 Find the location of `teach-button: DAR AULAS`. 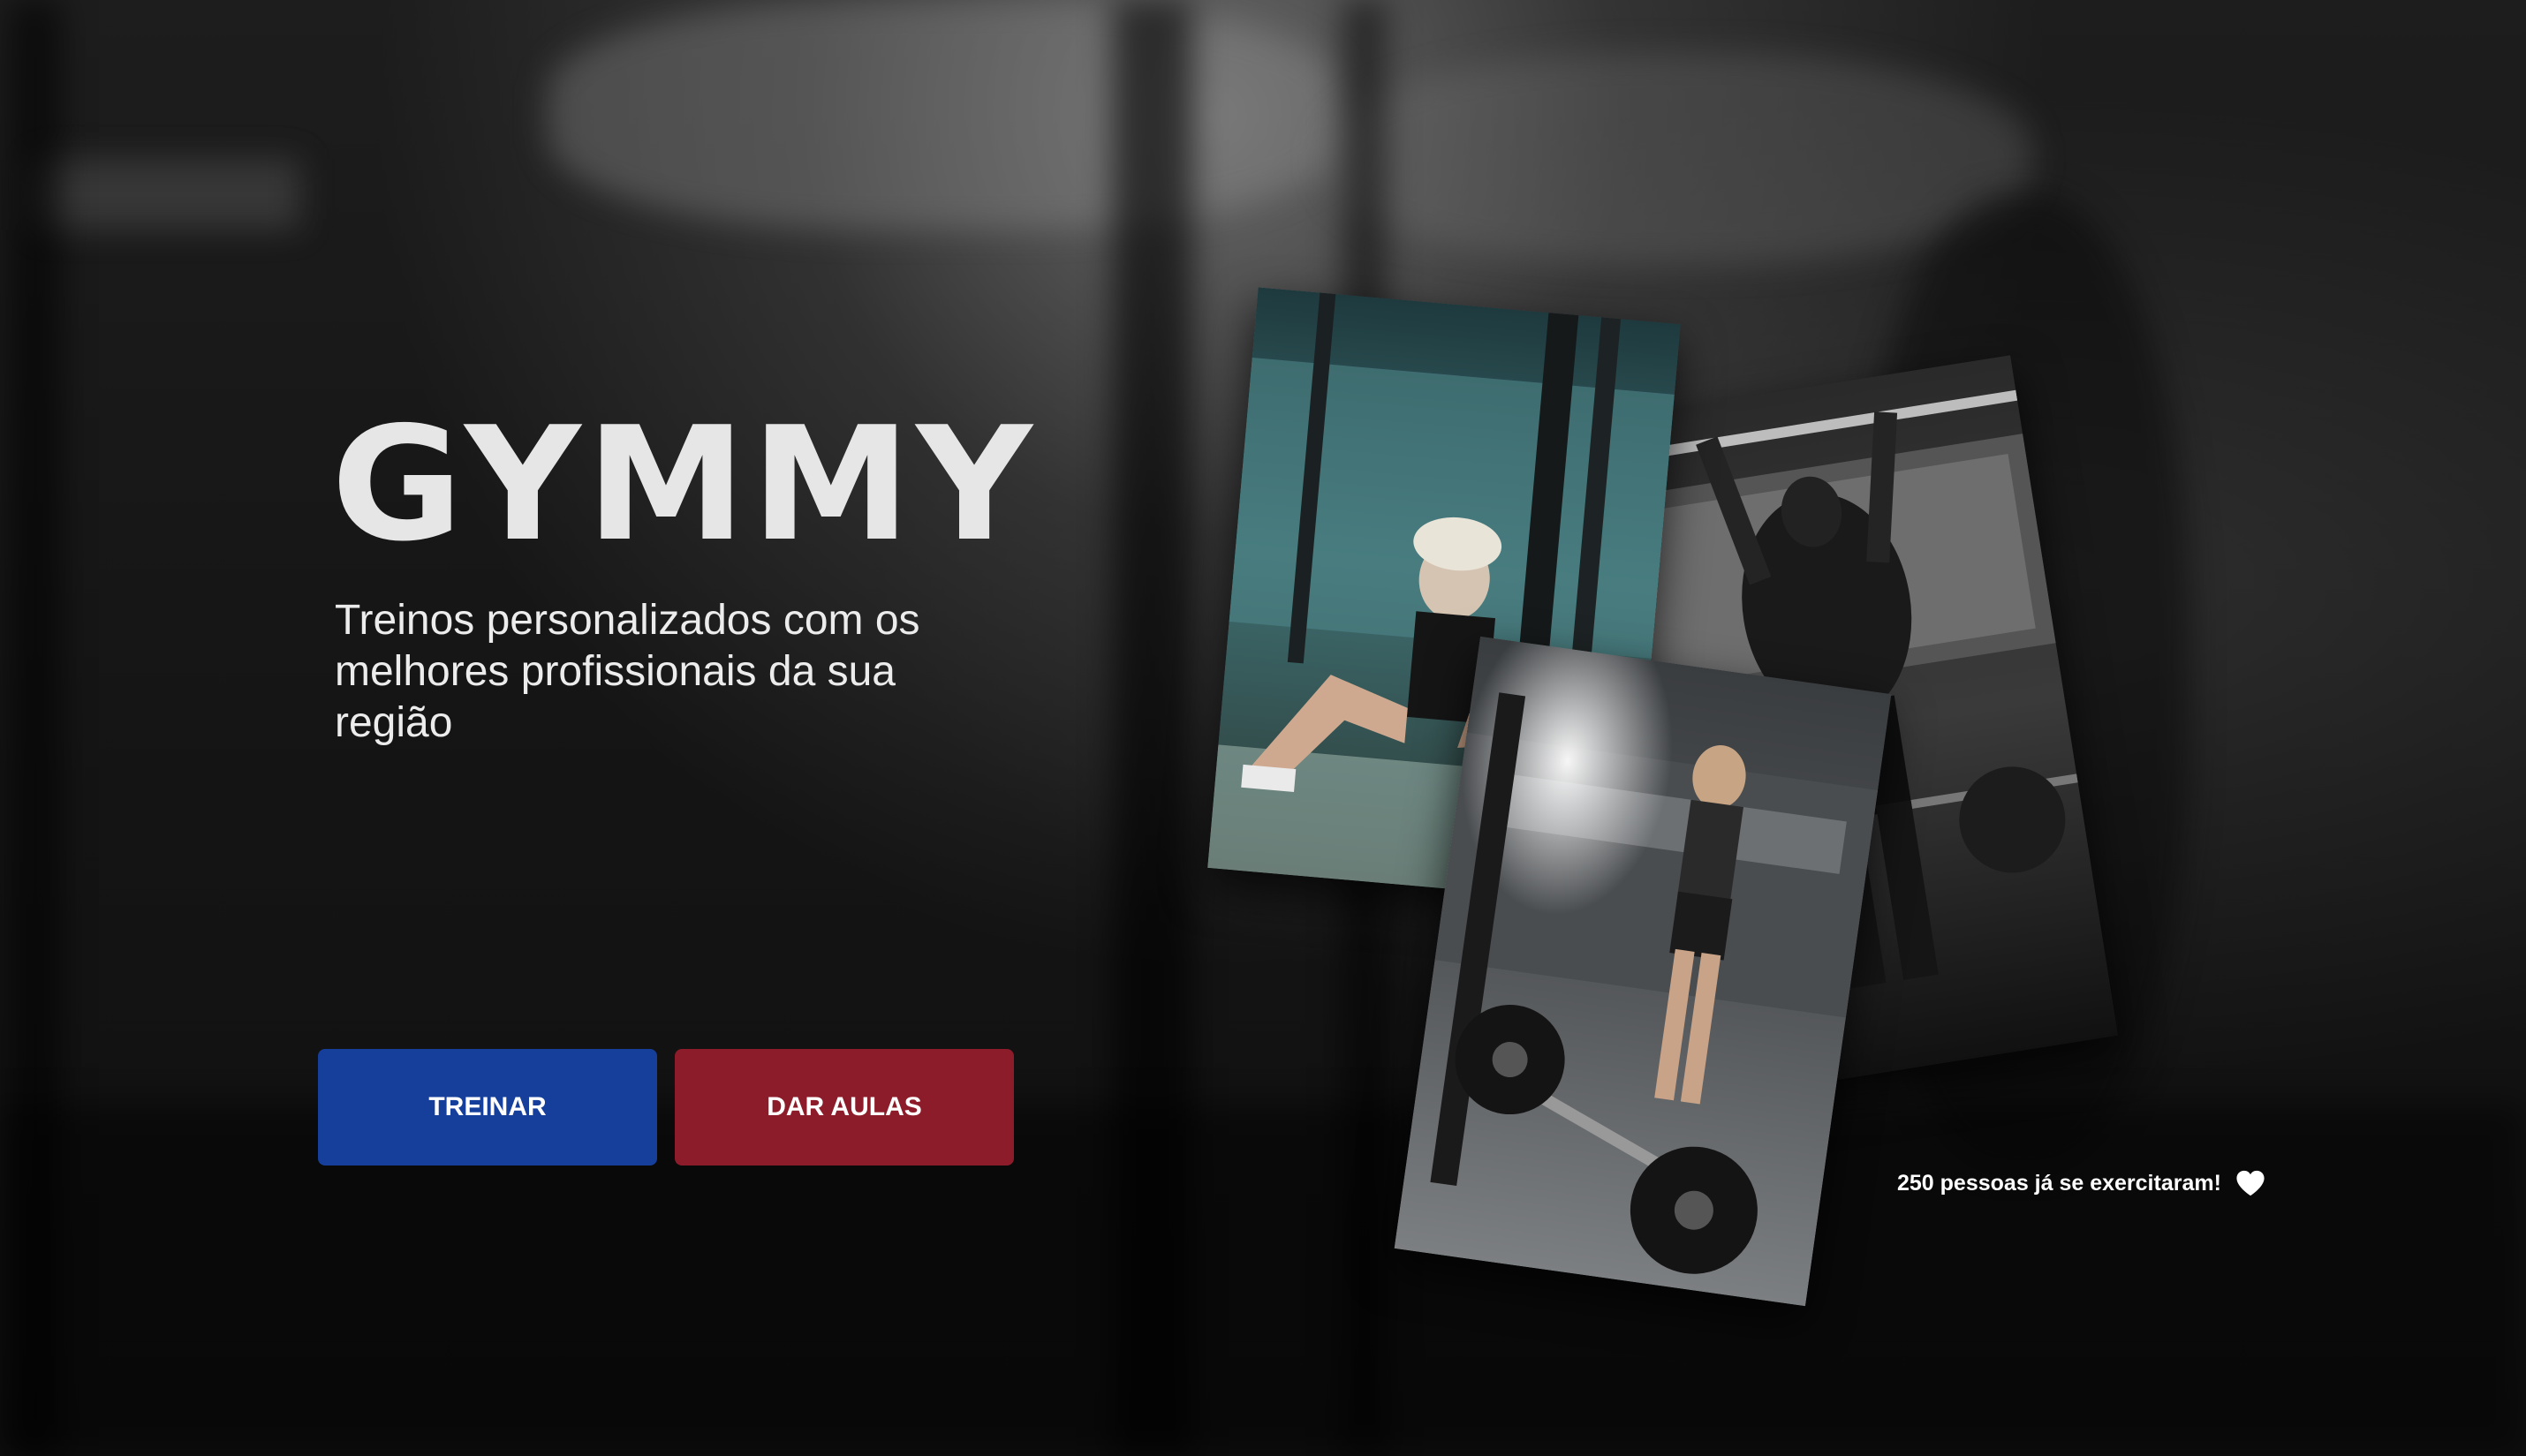

teach-button: DAR AULAS is located at coordinates (844, 1107).